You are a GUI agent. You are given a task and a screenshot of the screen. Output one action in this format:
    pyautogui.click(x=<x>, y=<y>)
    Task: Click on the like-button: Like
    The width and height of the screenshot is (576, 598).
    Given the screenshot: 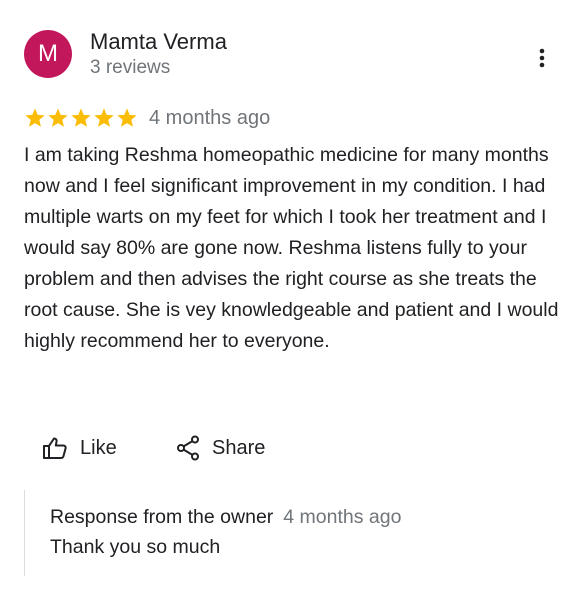 What is the action you would take?
    pyautogui.click(x=79, y=448)
    